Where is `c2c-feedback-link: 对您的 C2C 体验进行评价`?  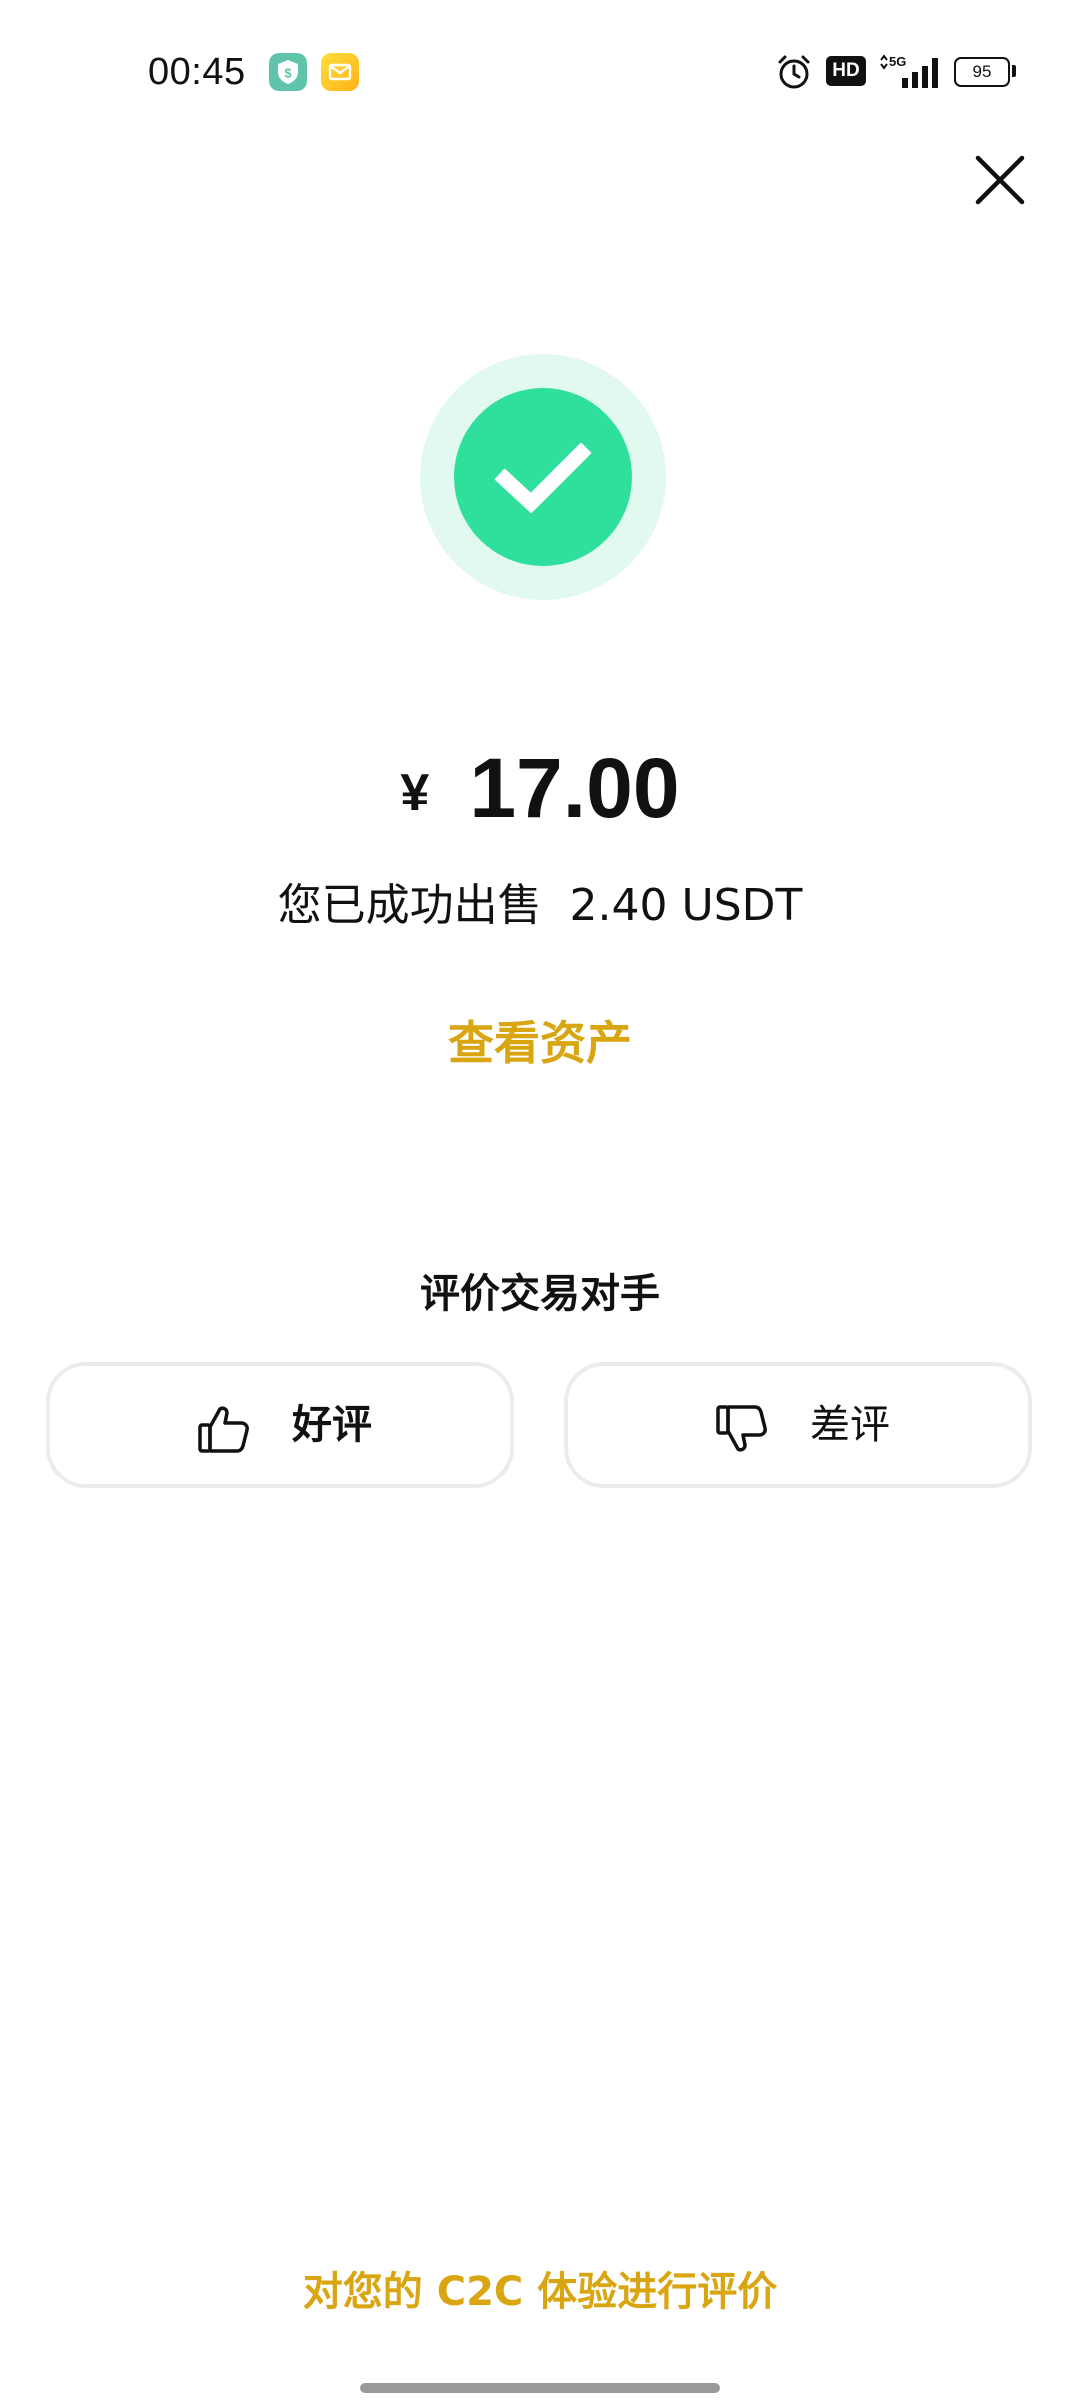
c2c-feedback-link: 对您的 C2C 体验进行评价 is located at coordinates (540, 2292).